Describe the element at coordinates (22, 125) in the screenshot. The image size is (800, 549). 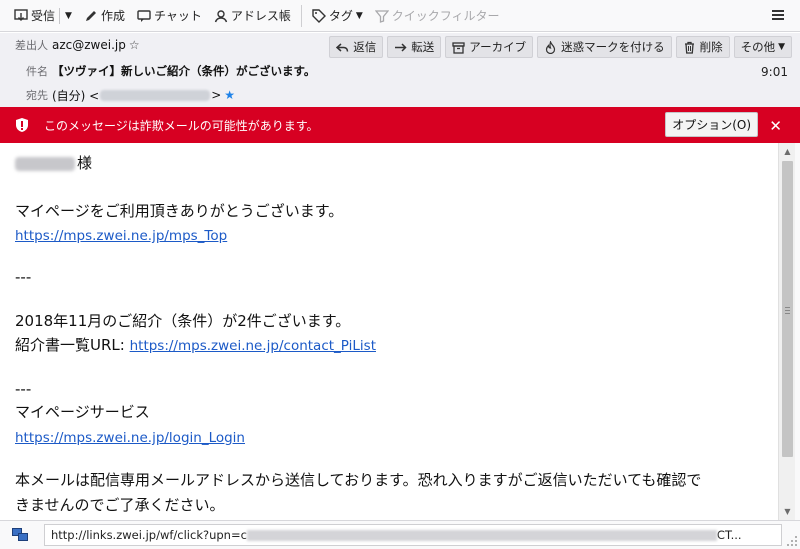
I see `shield-warning-icon` at that location.